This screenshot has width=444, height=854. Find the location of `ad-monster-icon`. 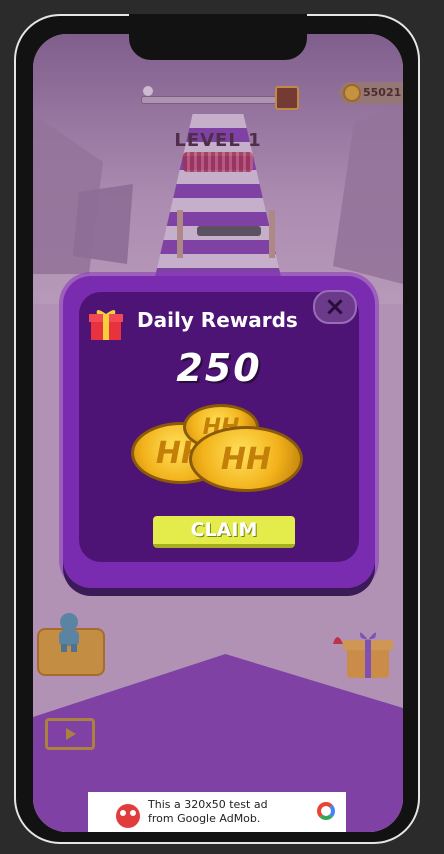

ad-monster-icon is located at coordinates (128, 816).